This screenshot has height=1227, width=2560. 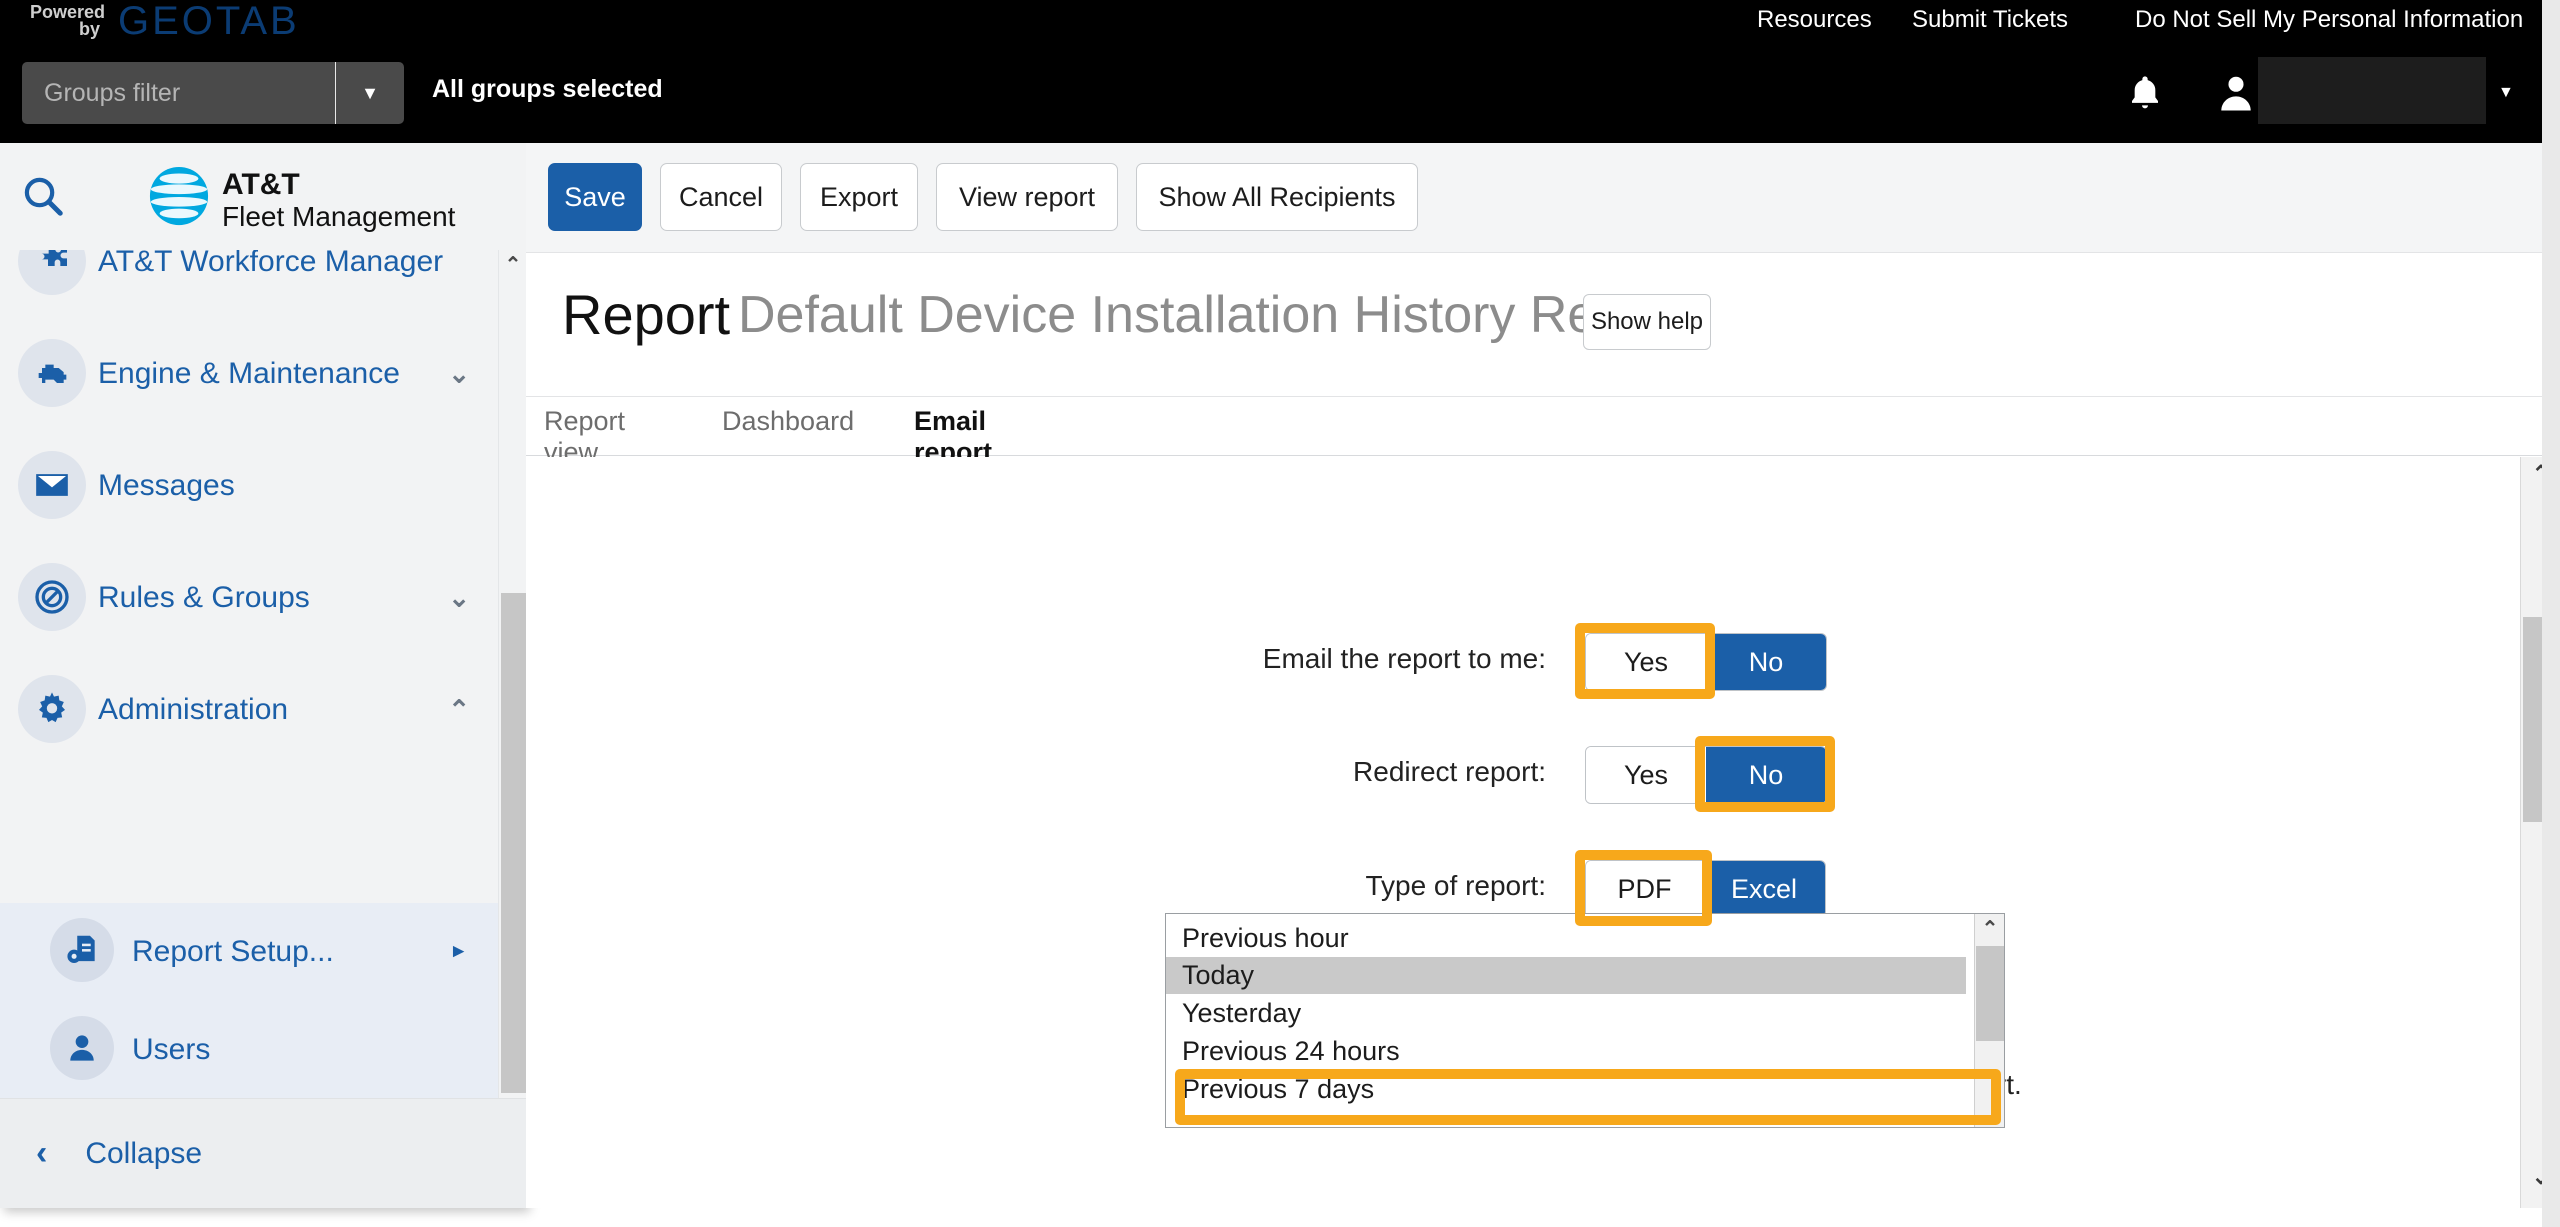 What do you see at coordinates (82, 950) in the screenshot?
I see `report-setup-icon` at bounding box center [82, 950].